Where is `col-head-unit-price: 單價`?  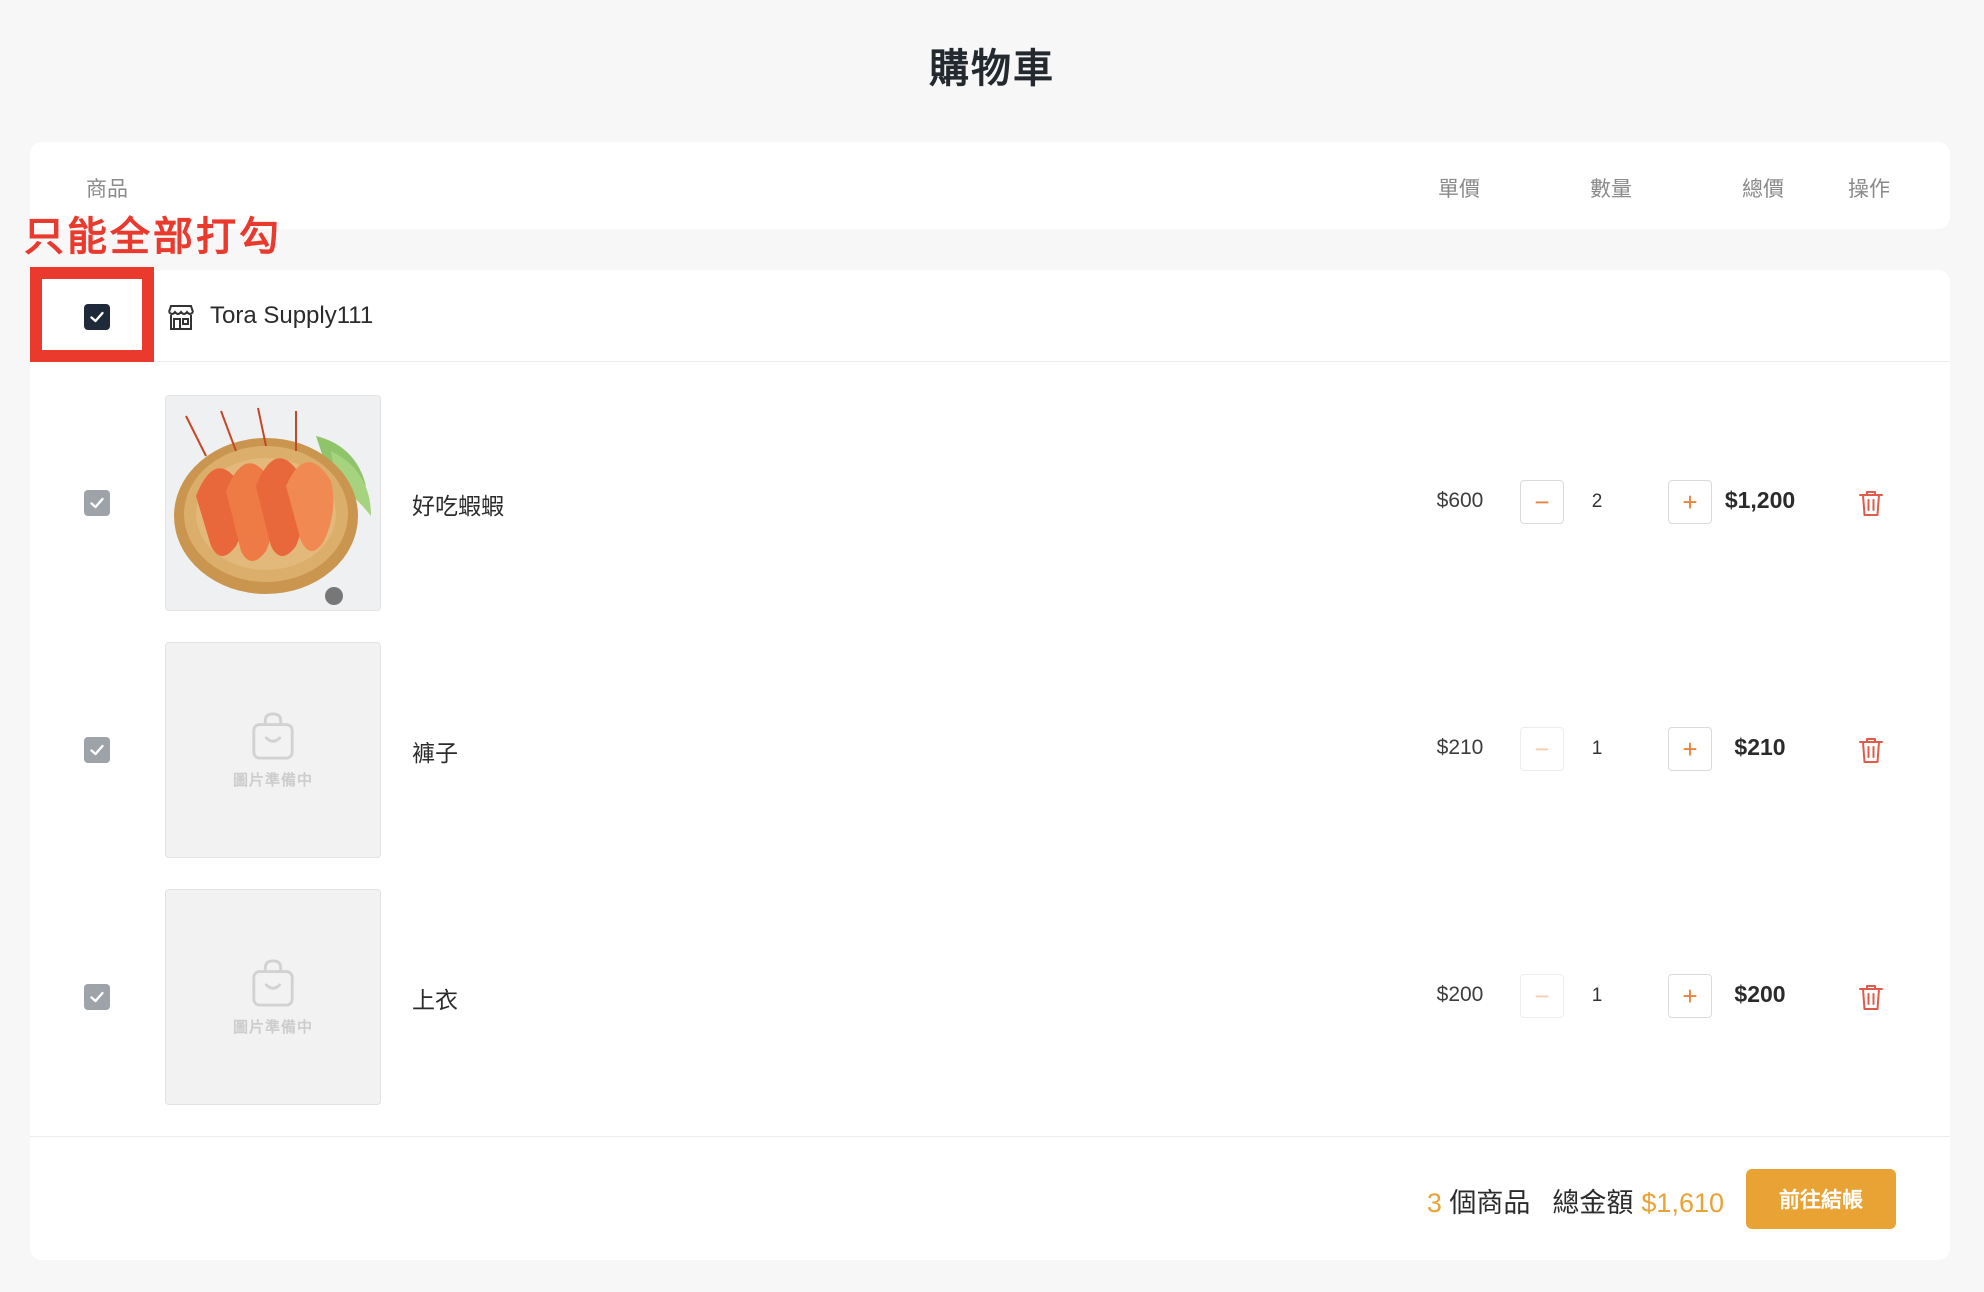 col-head-unit-price: 單價 is located at coordinates (1459, 189).